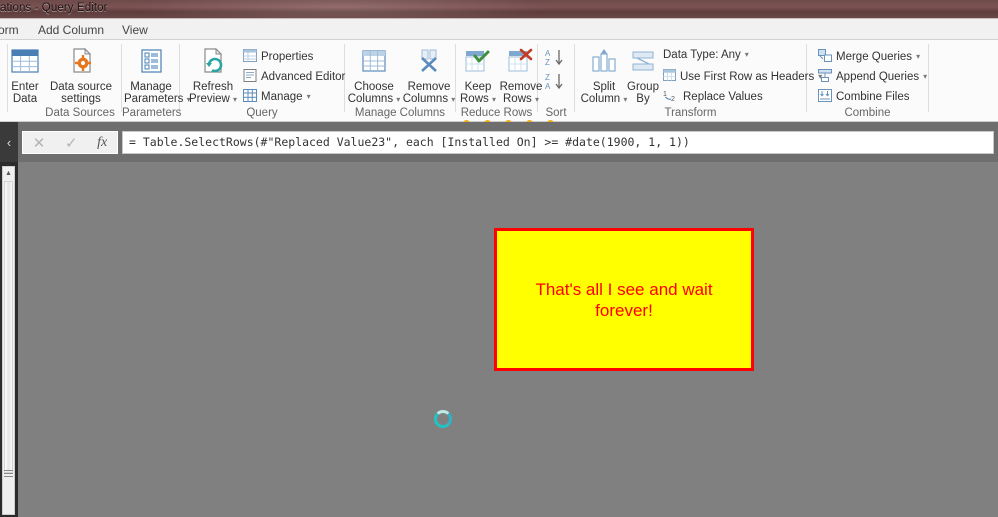 The width and height of the screenshot is (998, 517). I want to click on sort-descending-icon: Z A, so click(555, 83).